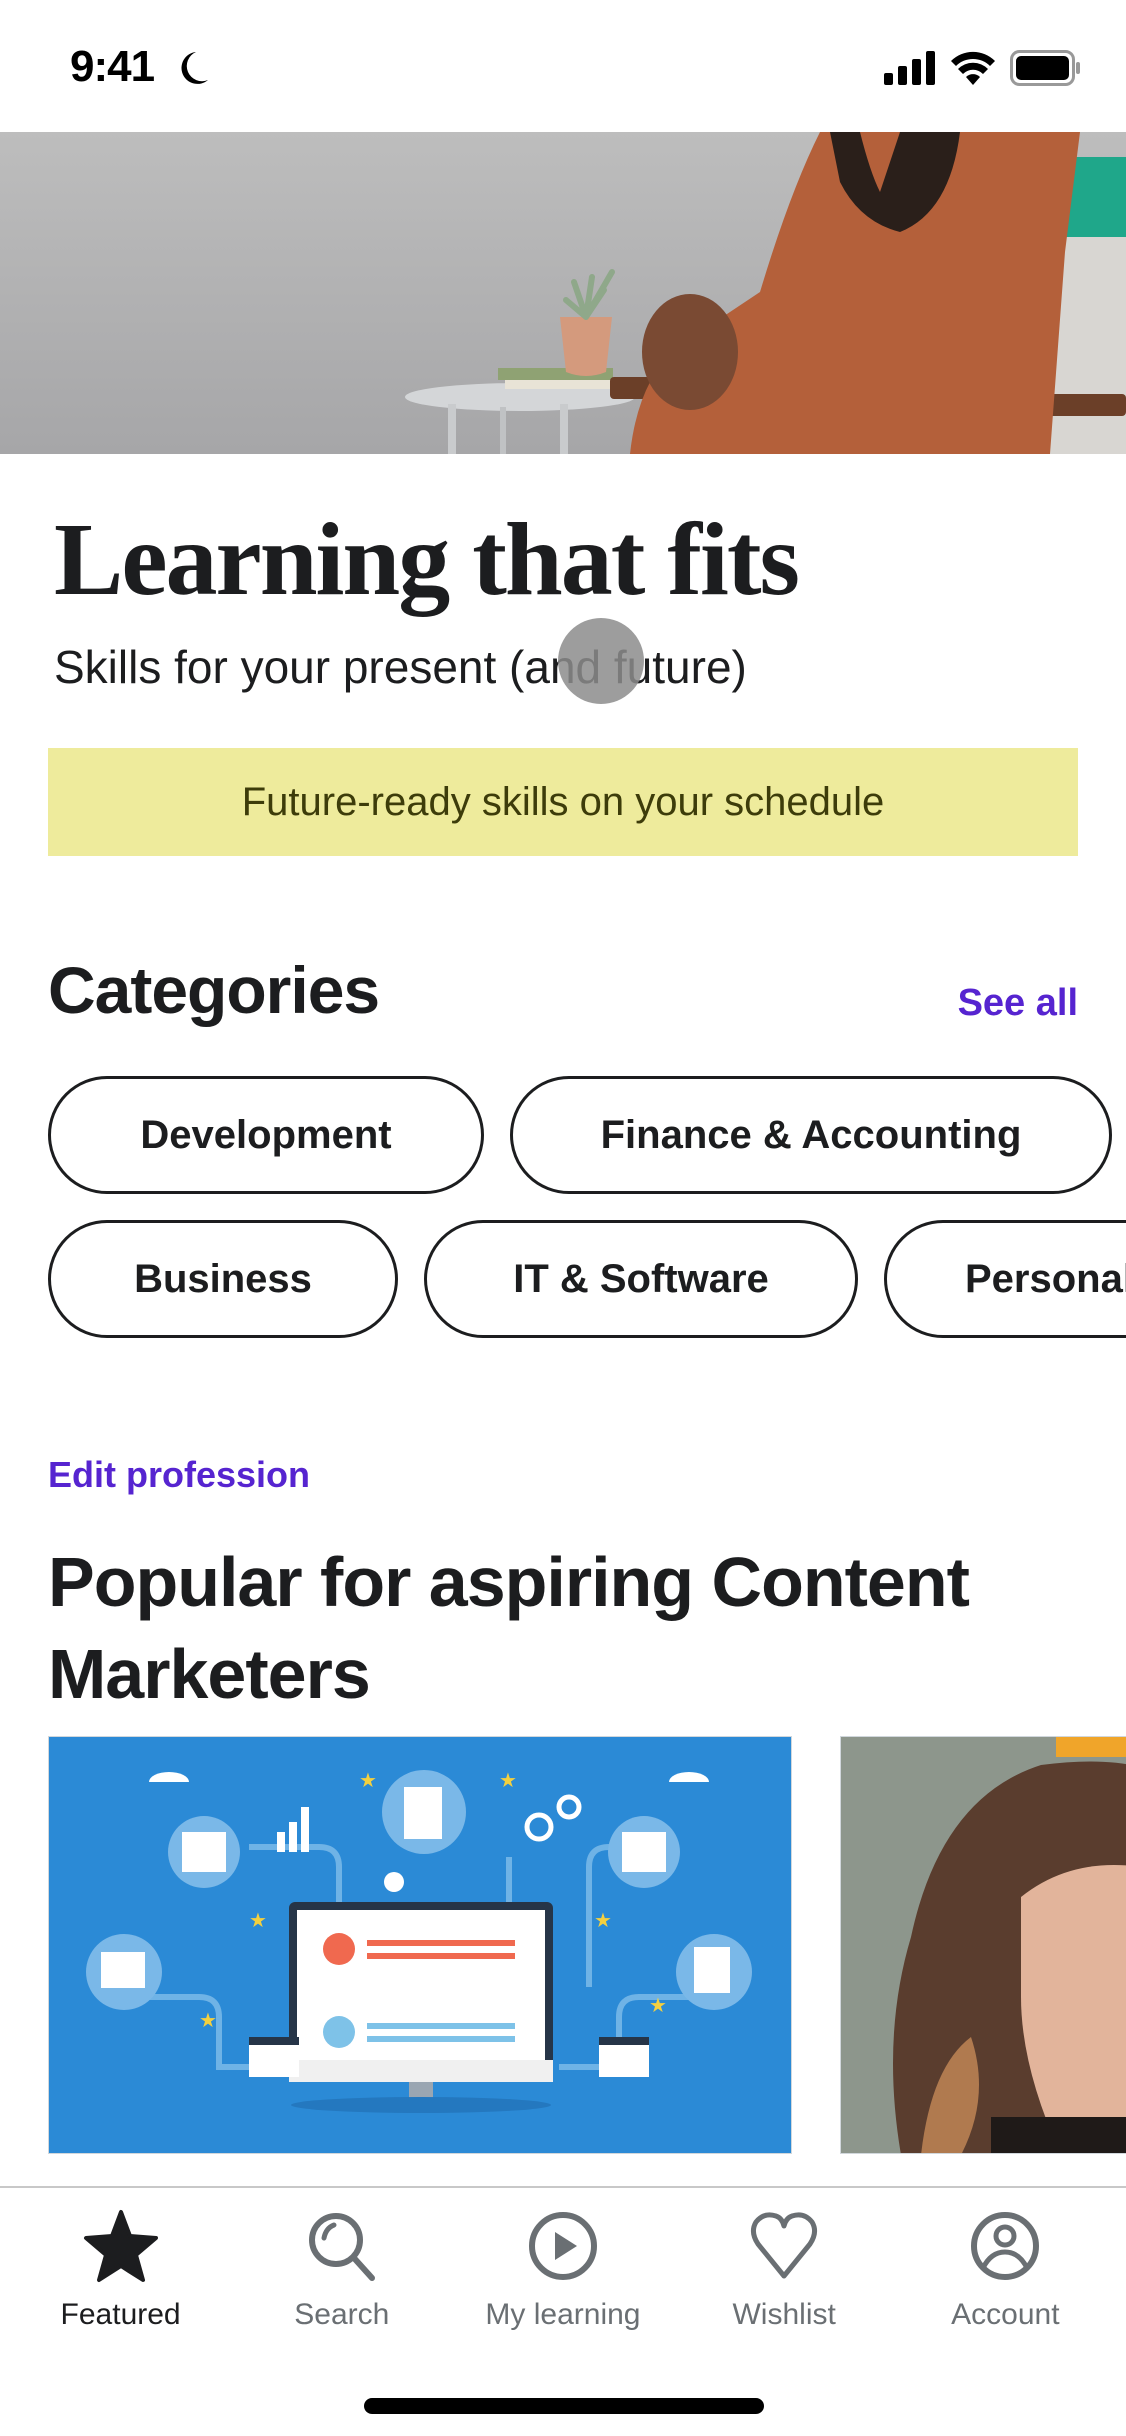 The width and height of the screenshot is (1126, 2436). What do you see at coordinates (419, 1941) in the screenshot?
I see `digital-marketing-illustration: ★ ★ ★ ★ ★ ★` at bounding box center [419, 1941].